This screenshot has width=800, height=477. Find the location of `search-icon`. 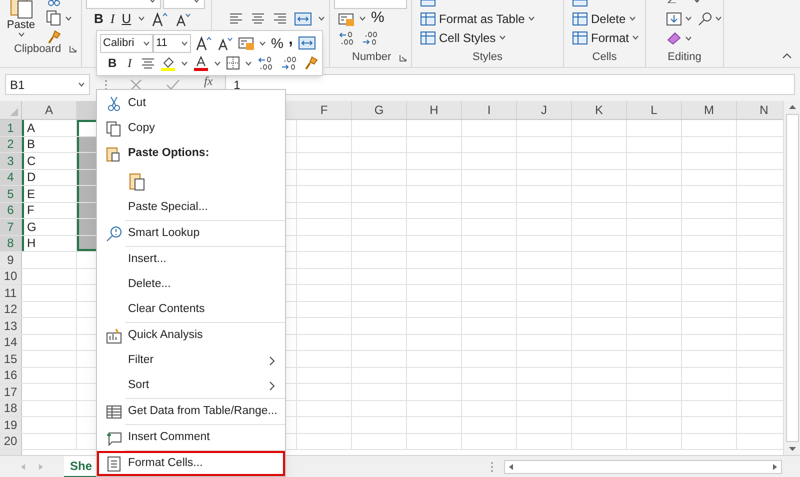

search-icon is located at coordinates (705, 19).